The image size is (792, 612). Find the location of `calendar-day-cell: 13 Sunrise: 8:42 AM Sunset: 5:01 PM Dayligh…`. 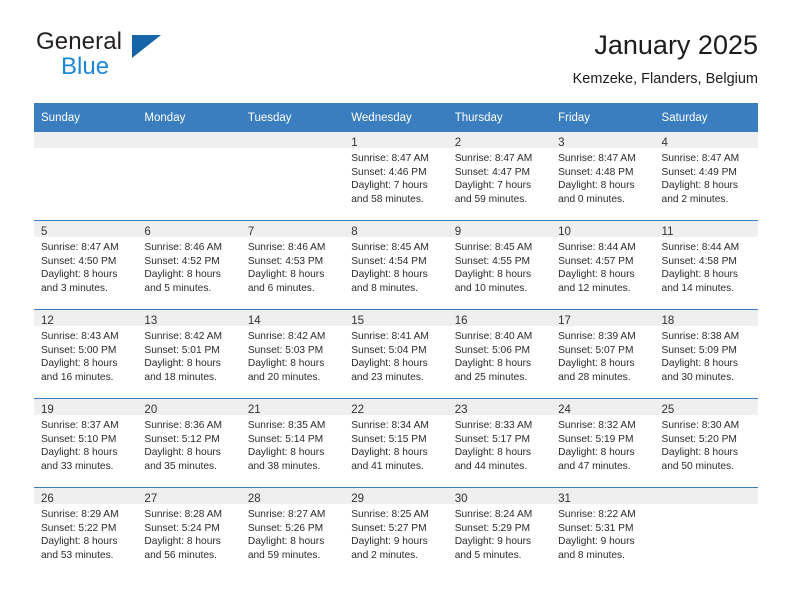

calendar-day-cell: 13 Sunrise: 8:42 AM Sunset: 5:01 PM Dayligh… is located at coordinates (189, 354).